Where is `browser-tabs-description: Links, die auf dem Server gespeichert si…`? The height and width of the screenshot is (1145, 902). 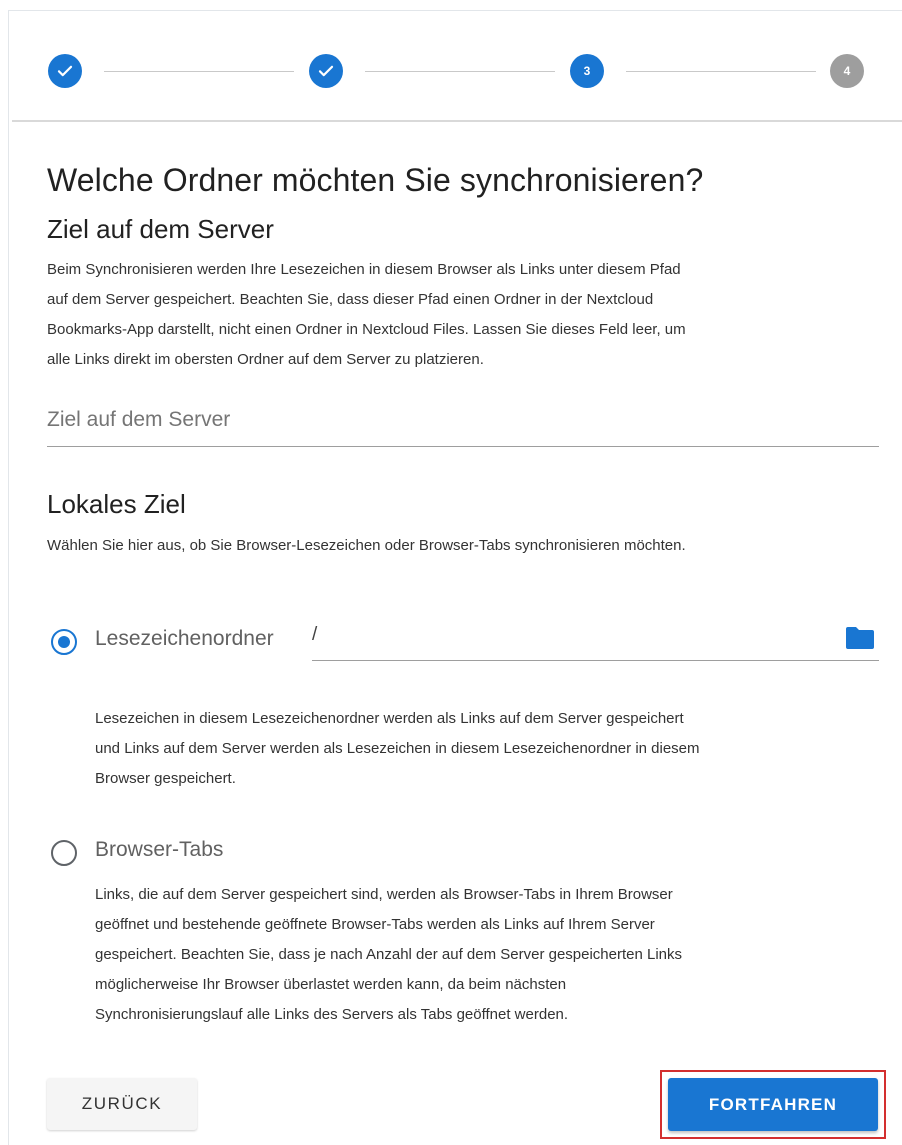
browser-tabs-description: Links, die auf dem Server gespeichert si… is located at coordinates (388, 955).